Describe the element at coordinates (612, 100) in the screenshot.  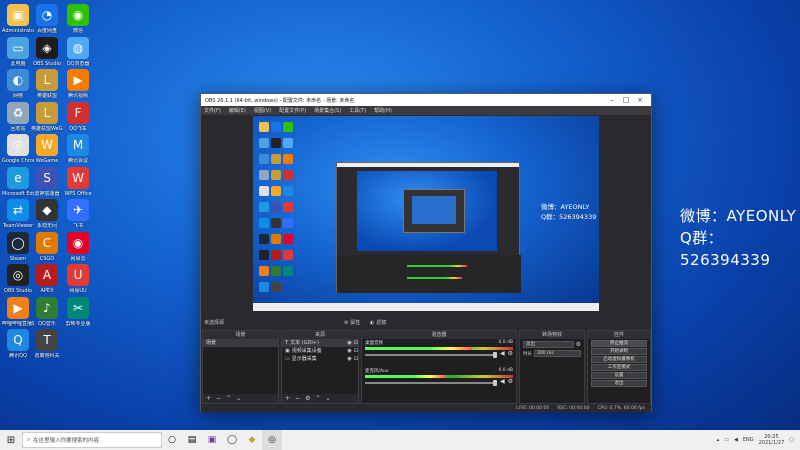
I see `minimize-icon: –` at that location.